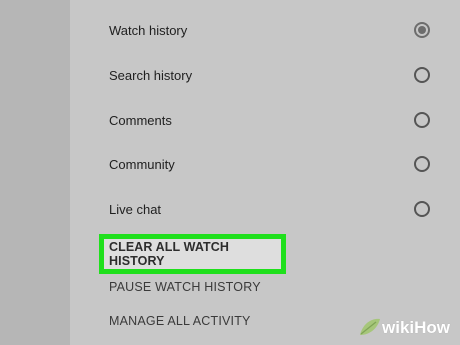 The image size is (460, 345). Describe the element at coordinates (148, 30) in the screenshot. I see `option-label: Watch history` at that location.